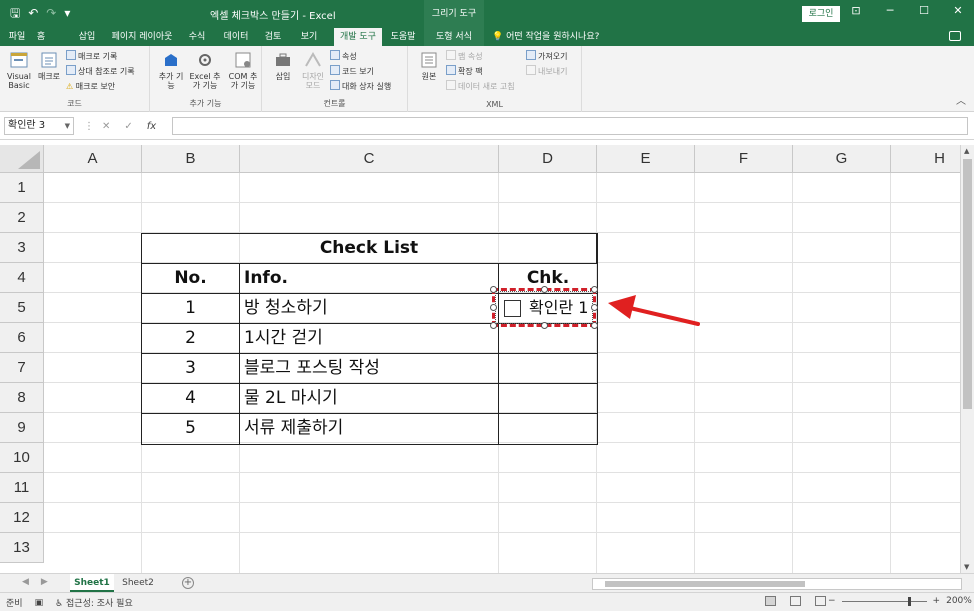 The image size is (974, 611). I want to click on cell-no: 1, so click(191, 309).